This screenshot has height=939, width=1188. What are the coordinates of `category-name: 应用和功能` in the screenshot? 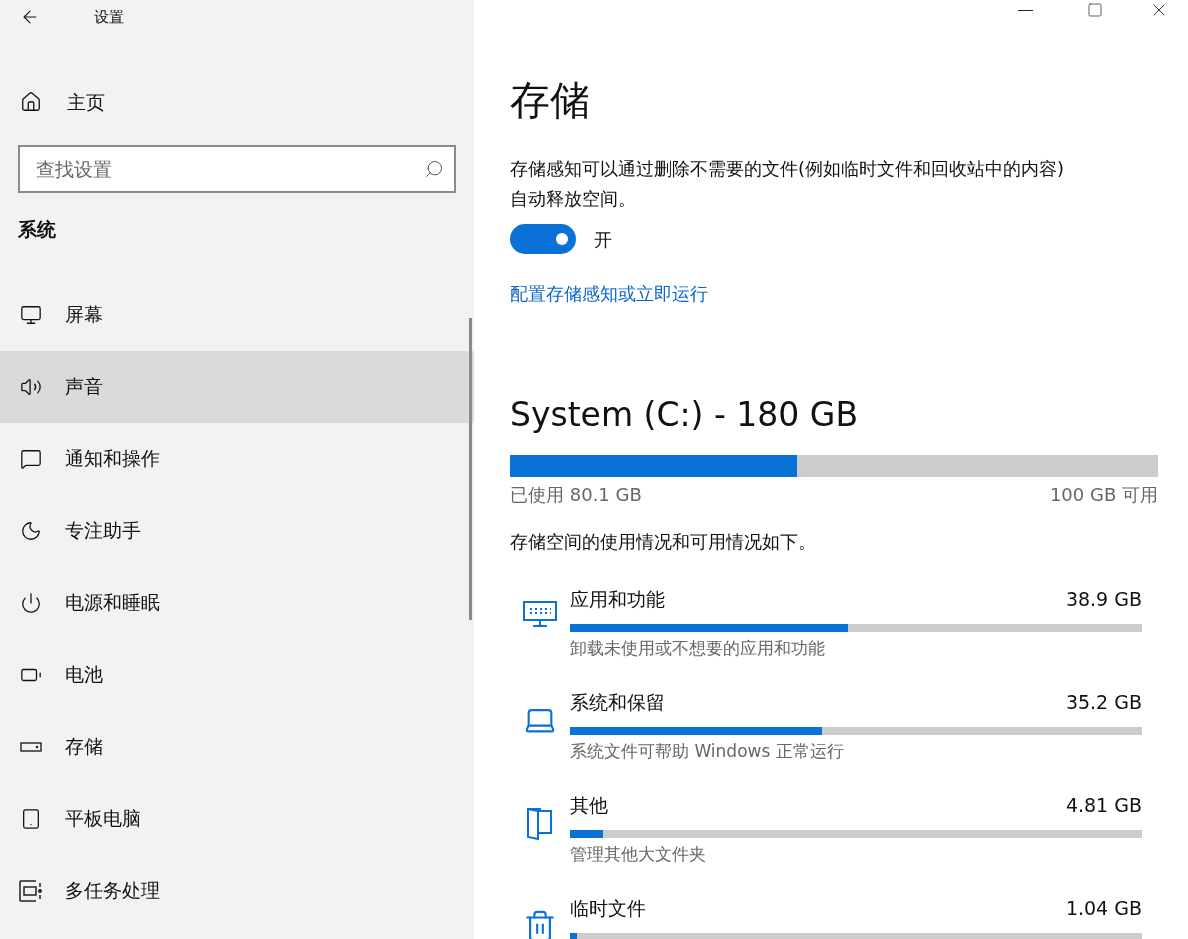 It's located at (617, 598).